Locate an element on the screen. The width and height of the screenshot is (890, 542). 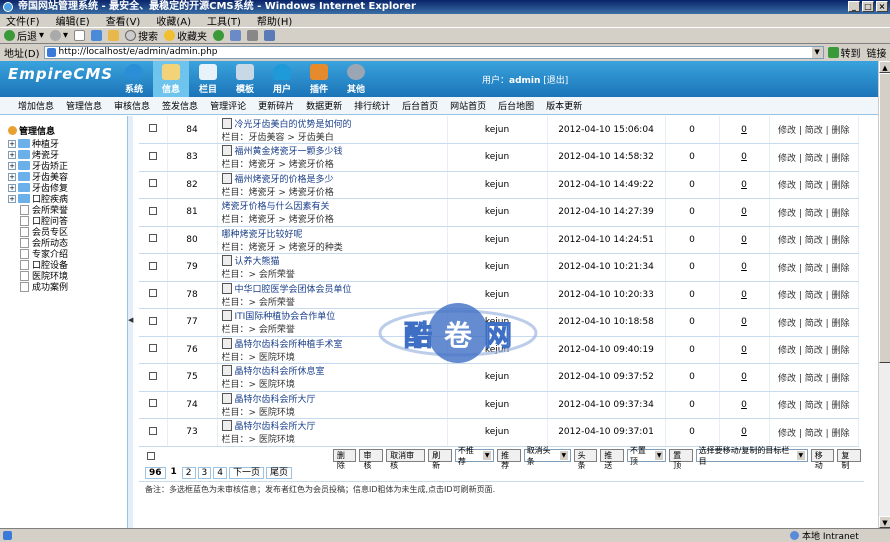
subnav-ranking: 排行统计 is located at coordinates (372, 105).